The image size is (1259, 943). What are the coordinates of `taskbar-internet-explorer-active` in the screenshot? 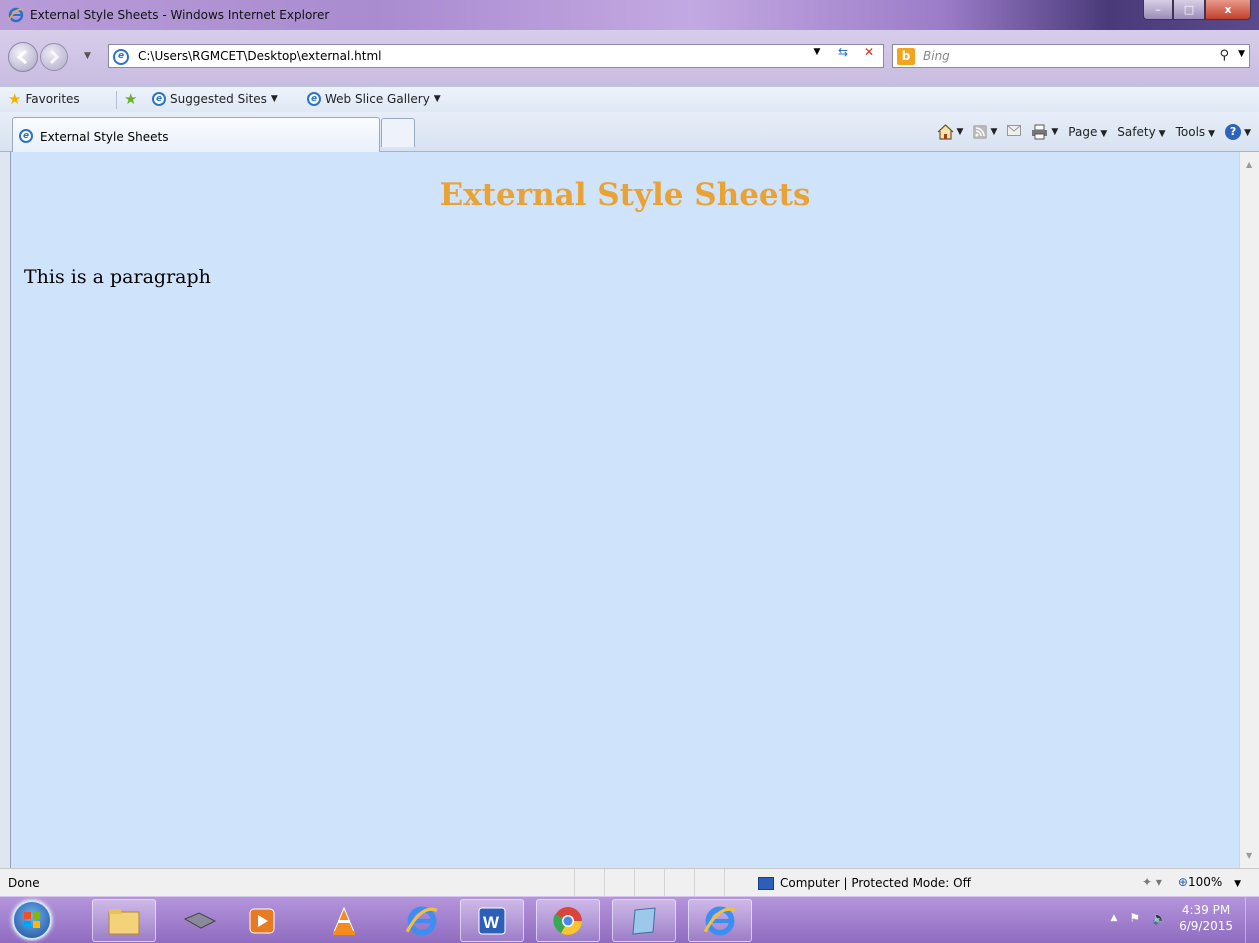 It's located at (720, 920).